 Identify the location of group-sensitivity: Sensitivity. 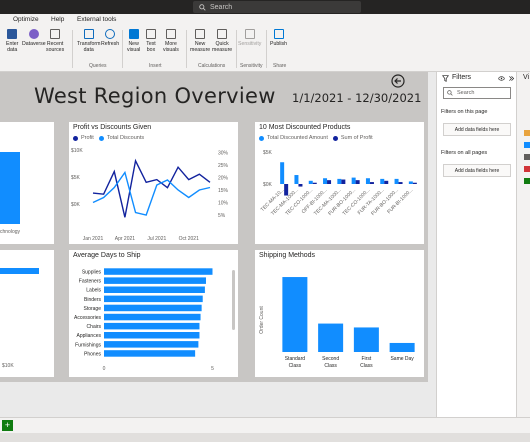
(251, 66).